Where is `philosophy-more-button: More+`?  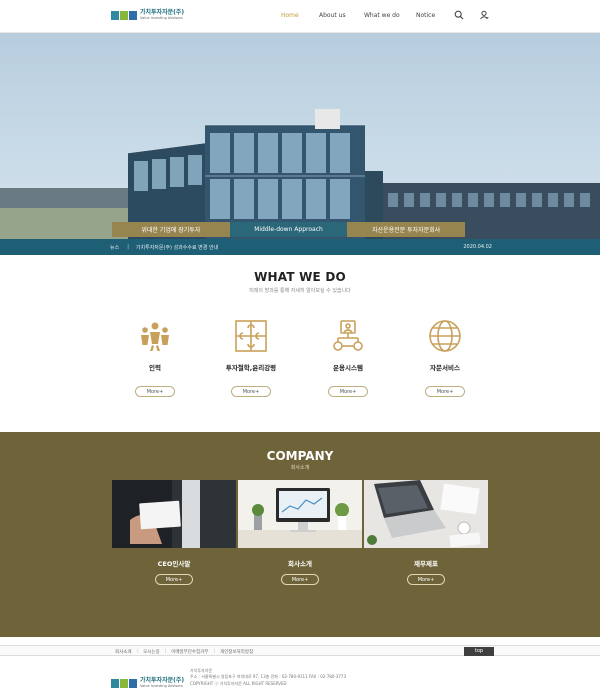 philosophy-more-button: More+ is located at coordinates (251, 391).